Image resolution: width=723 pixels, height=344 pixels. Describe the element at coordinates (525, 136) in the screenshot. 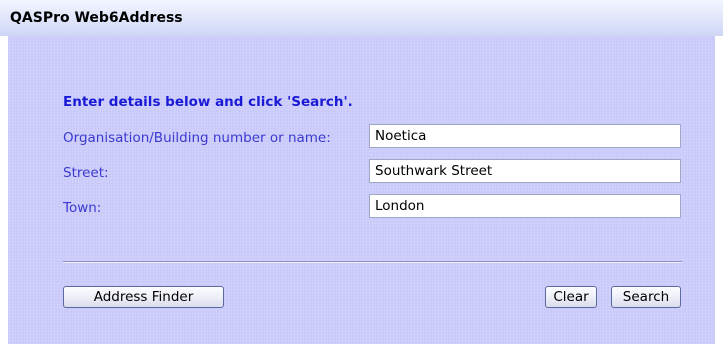

I see `organisation-input` at that location.